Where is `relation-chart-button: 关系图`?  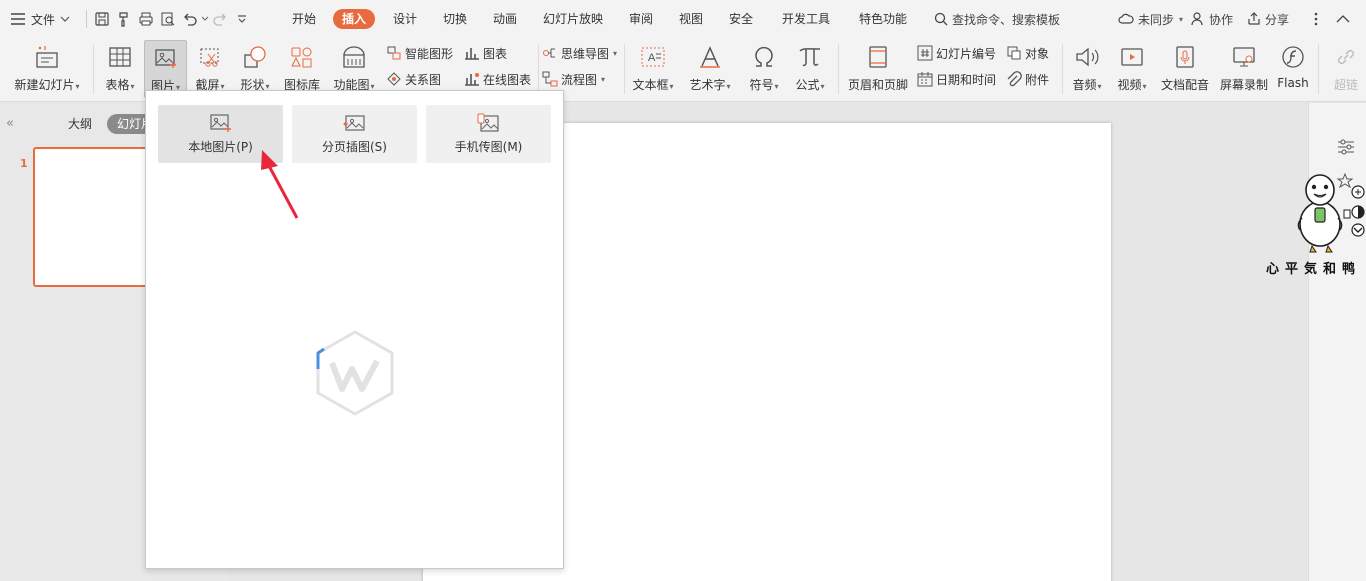
relation-chart-button: 关系图 is located at coordinates (413, 79).